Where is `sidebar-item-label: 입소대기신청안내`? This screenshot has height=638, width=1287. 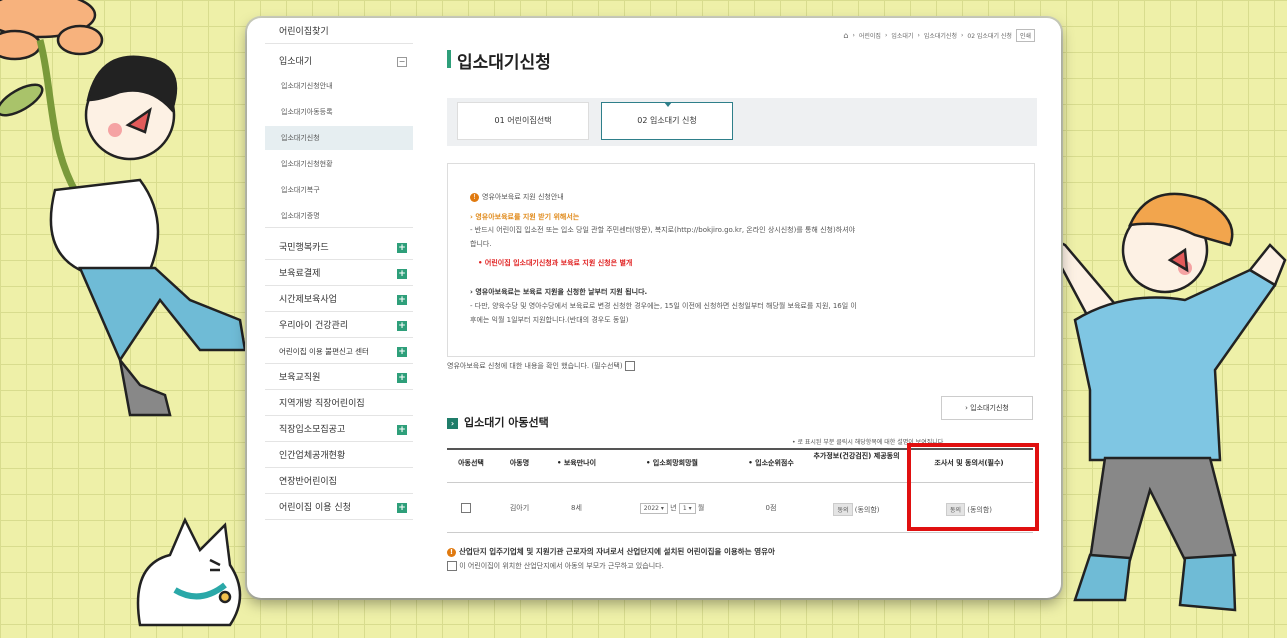
sidebar-item-label: 입소대기신청안내 is located at coordinates (307, 86).